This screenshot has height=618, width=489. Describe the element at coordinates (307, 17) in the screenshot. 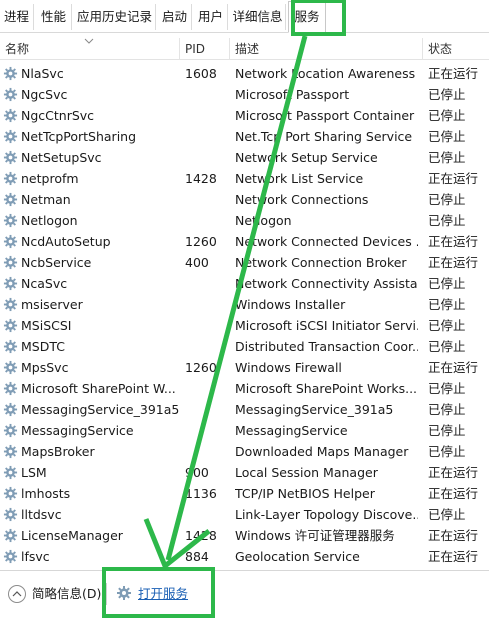

I see `tab-services: 服务` at that location.